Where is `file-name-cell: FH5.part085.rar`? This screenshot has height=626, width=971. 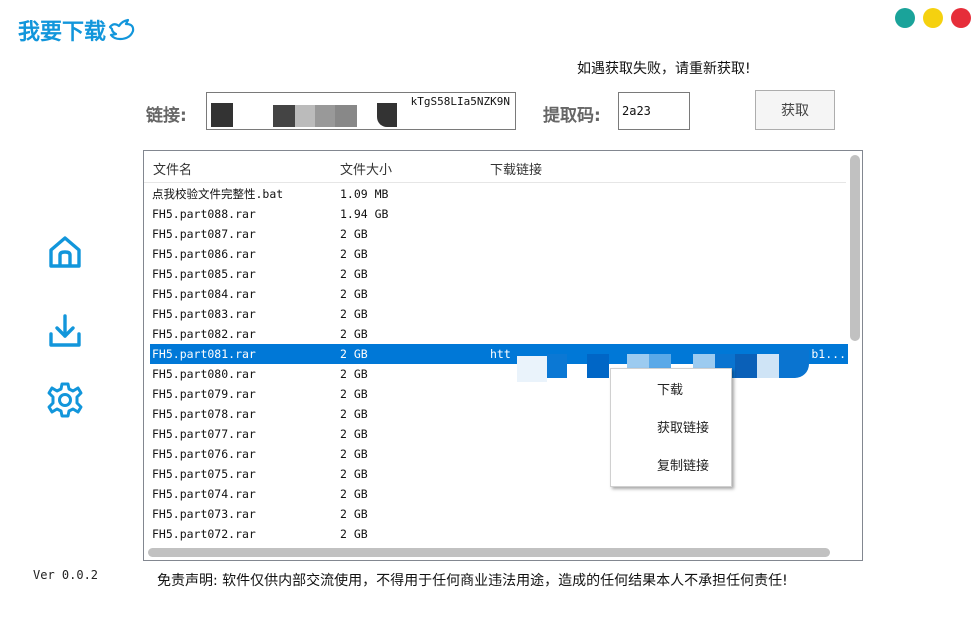 file-name-cell: FH5.part085.rar is located at coordinates (204, 274).